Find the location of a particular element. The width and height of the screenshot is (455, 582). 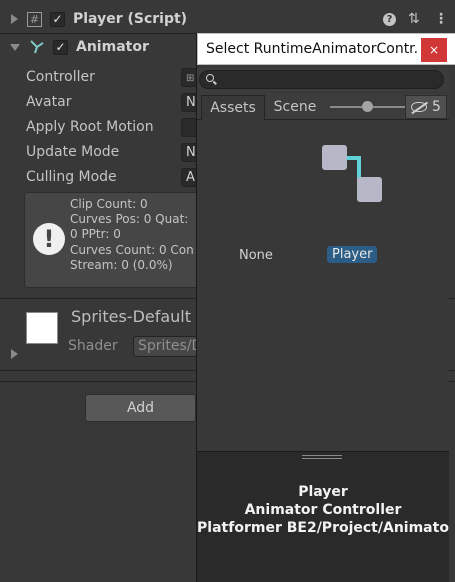

script-icon: # is located at coordinates (34, 19).